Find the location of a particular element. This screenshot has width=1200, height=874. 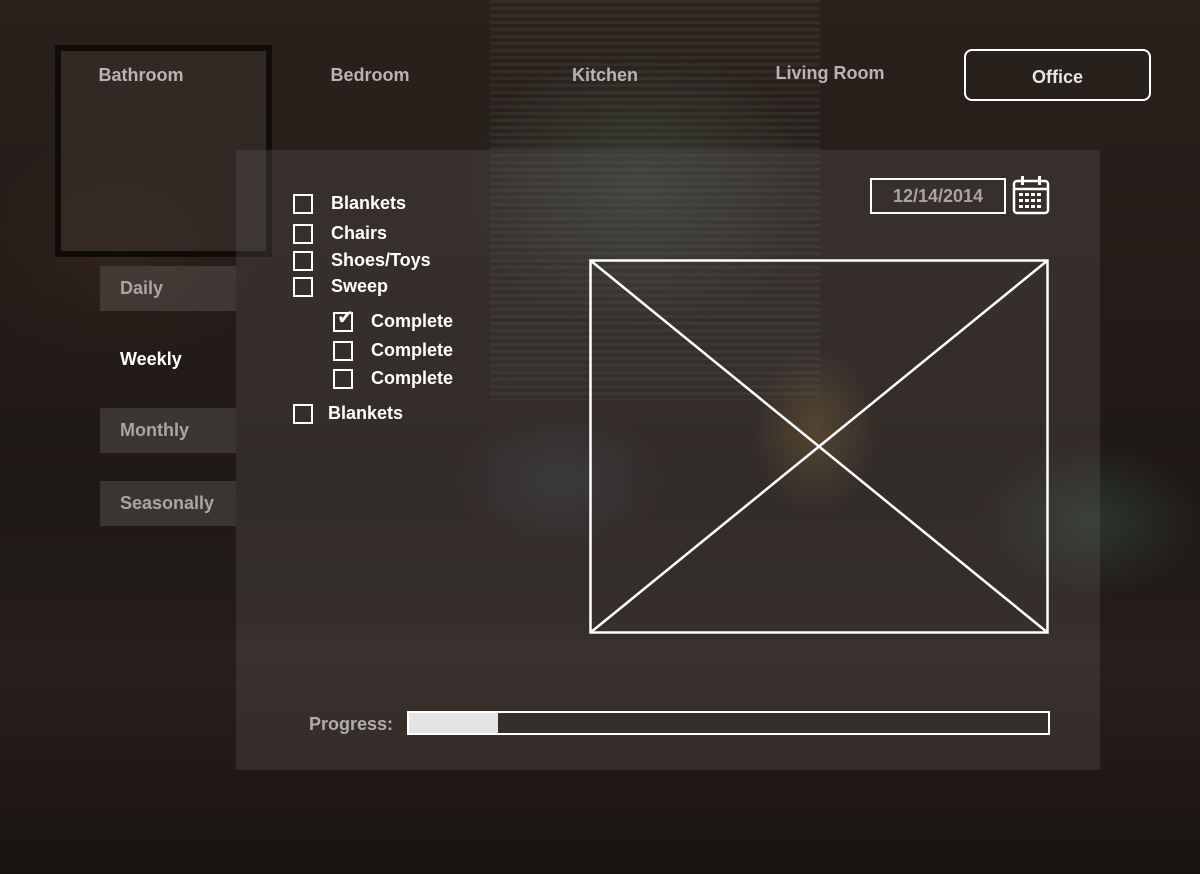

frequency-tab-weekly: Weekly is located at coordinates (168, 359).